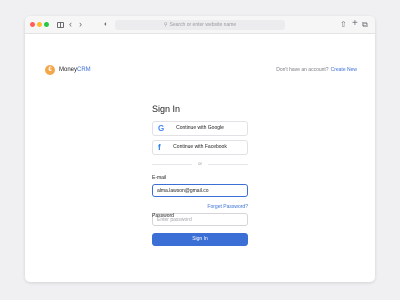 This screenshot has height=300, width=400. What do you see at coordinates (106, 24) in the screenshot?
I see `shield-icon: ◐` at bounding box center [106, 24].